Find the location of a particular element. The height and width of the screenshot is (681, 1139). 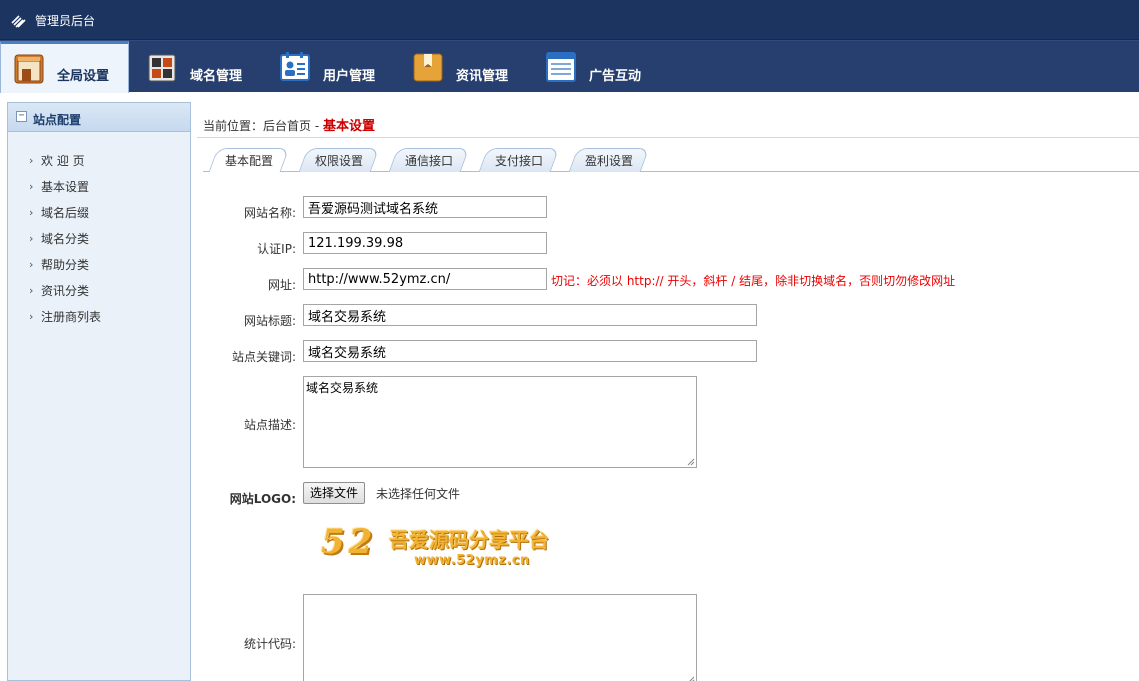

notepad-icon is located at coordinates (561, 67).